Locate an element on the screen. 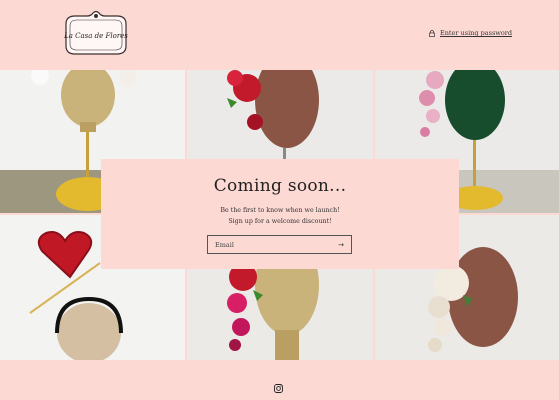 This screenshot has height=400, width=559. site-footer is located at coordinates (279, 380).